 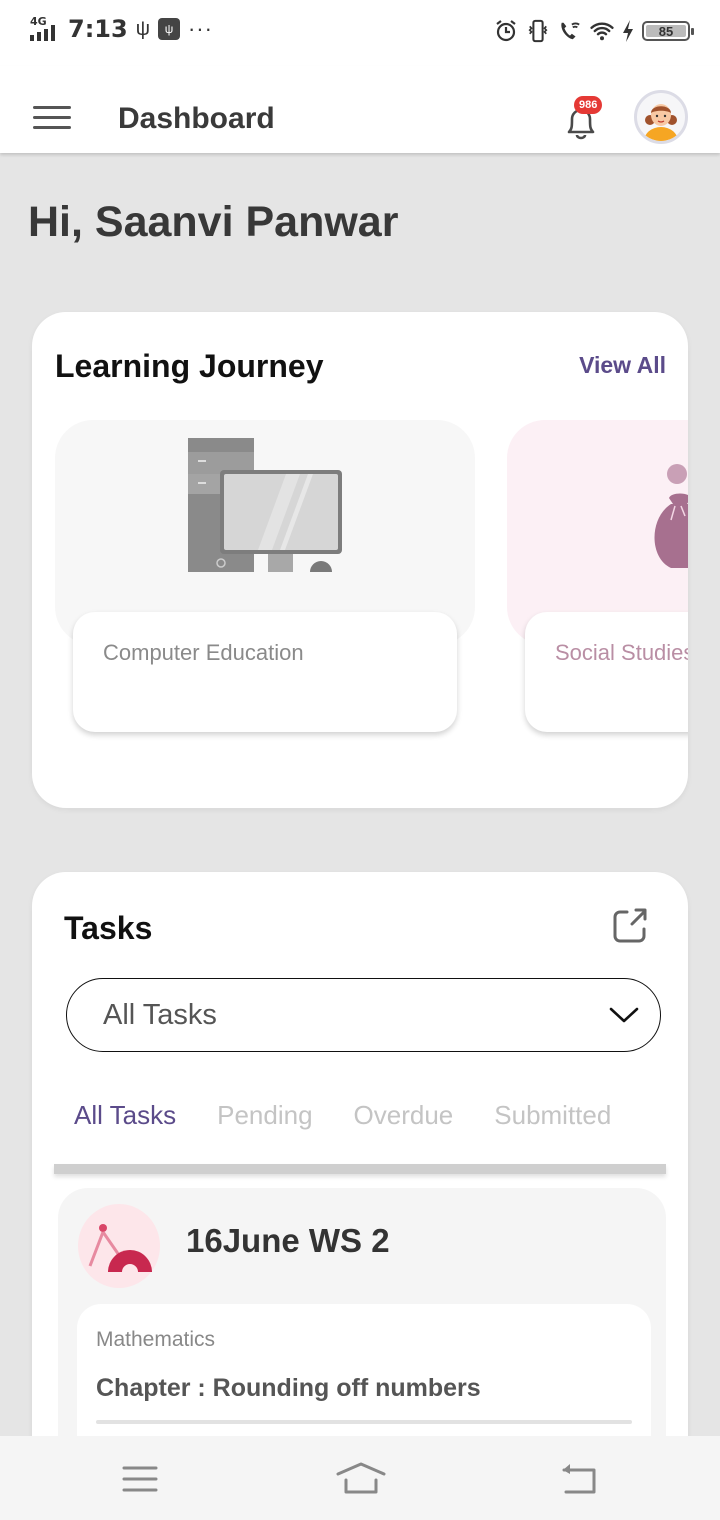 I want to click on status-bar: 4G 7:13 ψ ψ ··· 85, so click(x=360, y=33).